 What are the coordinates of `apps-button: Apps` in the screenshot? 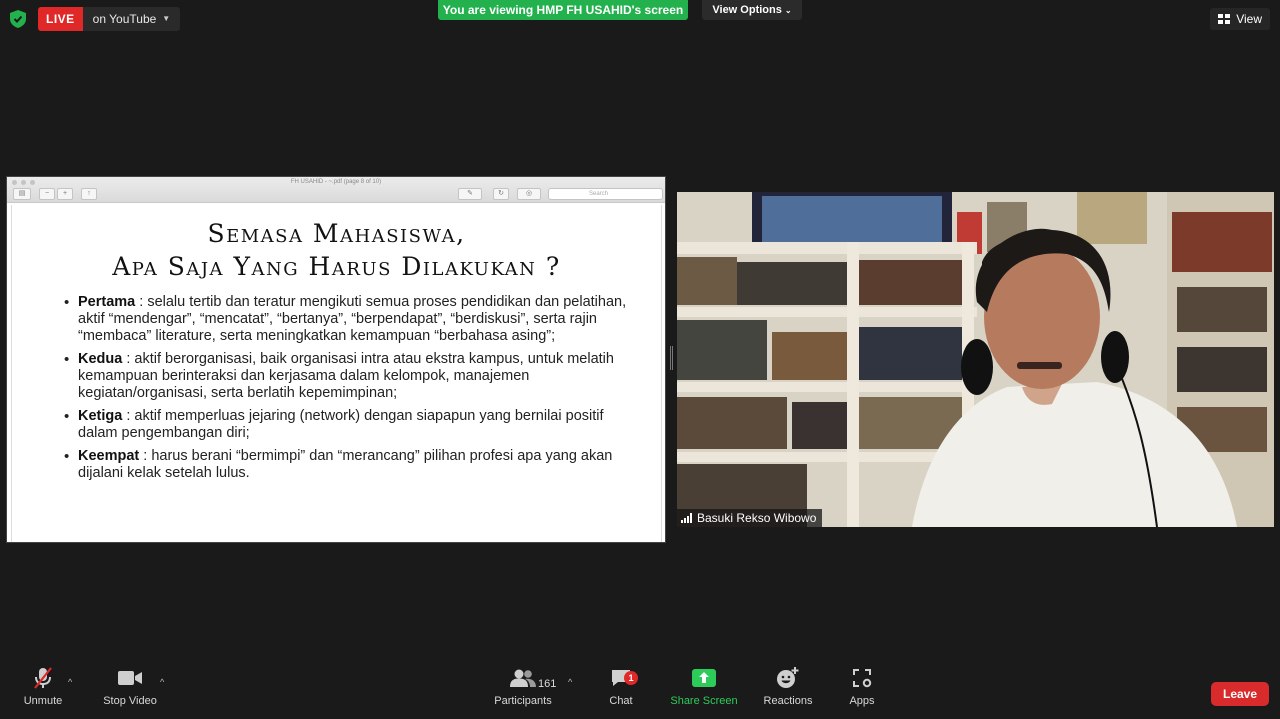 It's located at (862, 691).